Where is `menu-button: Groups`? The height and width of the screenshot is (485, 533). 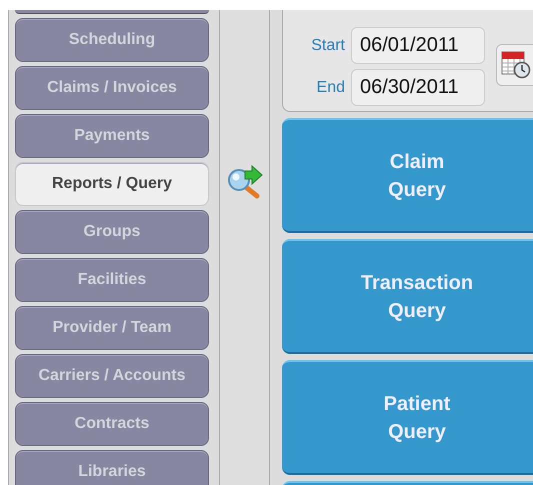 menu-button: Groups is located at coordinates (112, 232).